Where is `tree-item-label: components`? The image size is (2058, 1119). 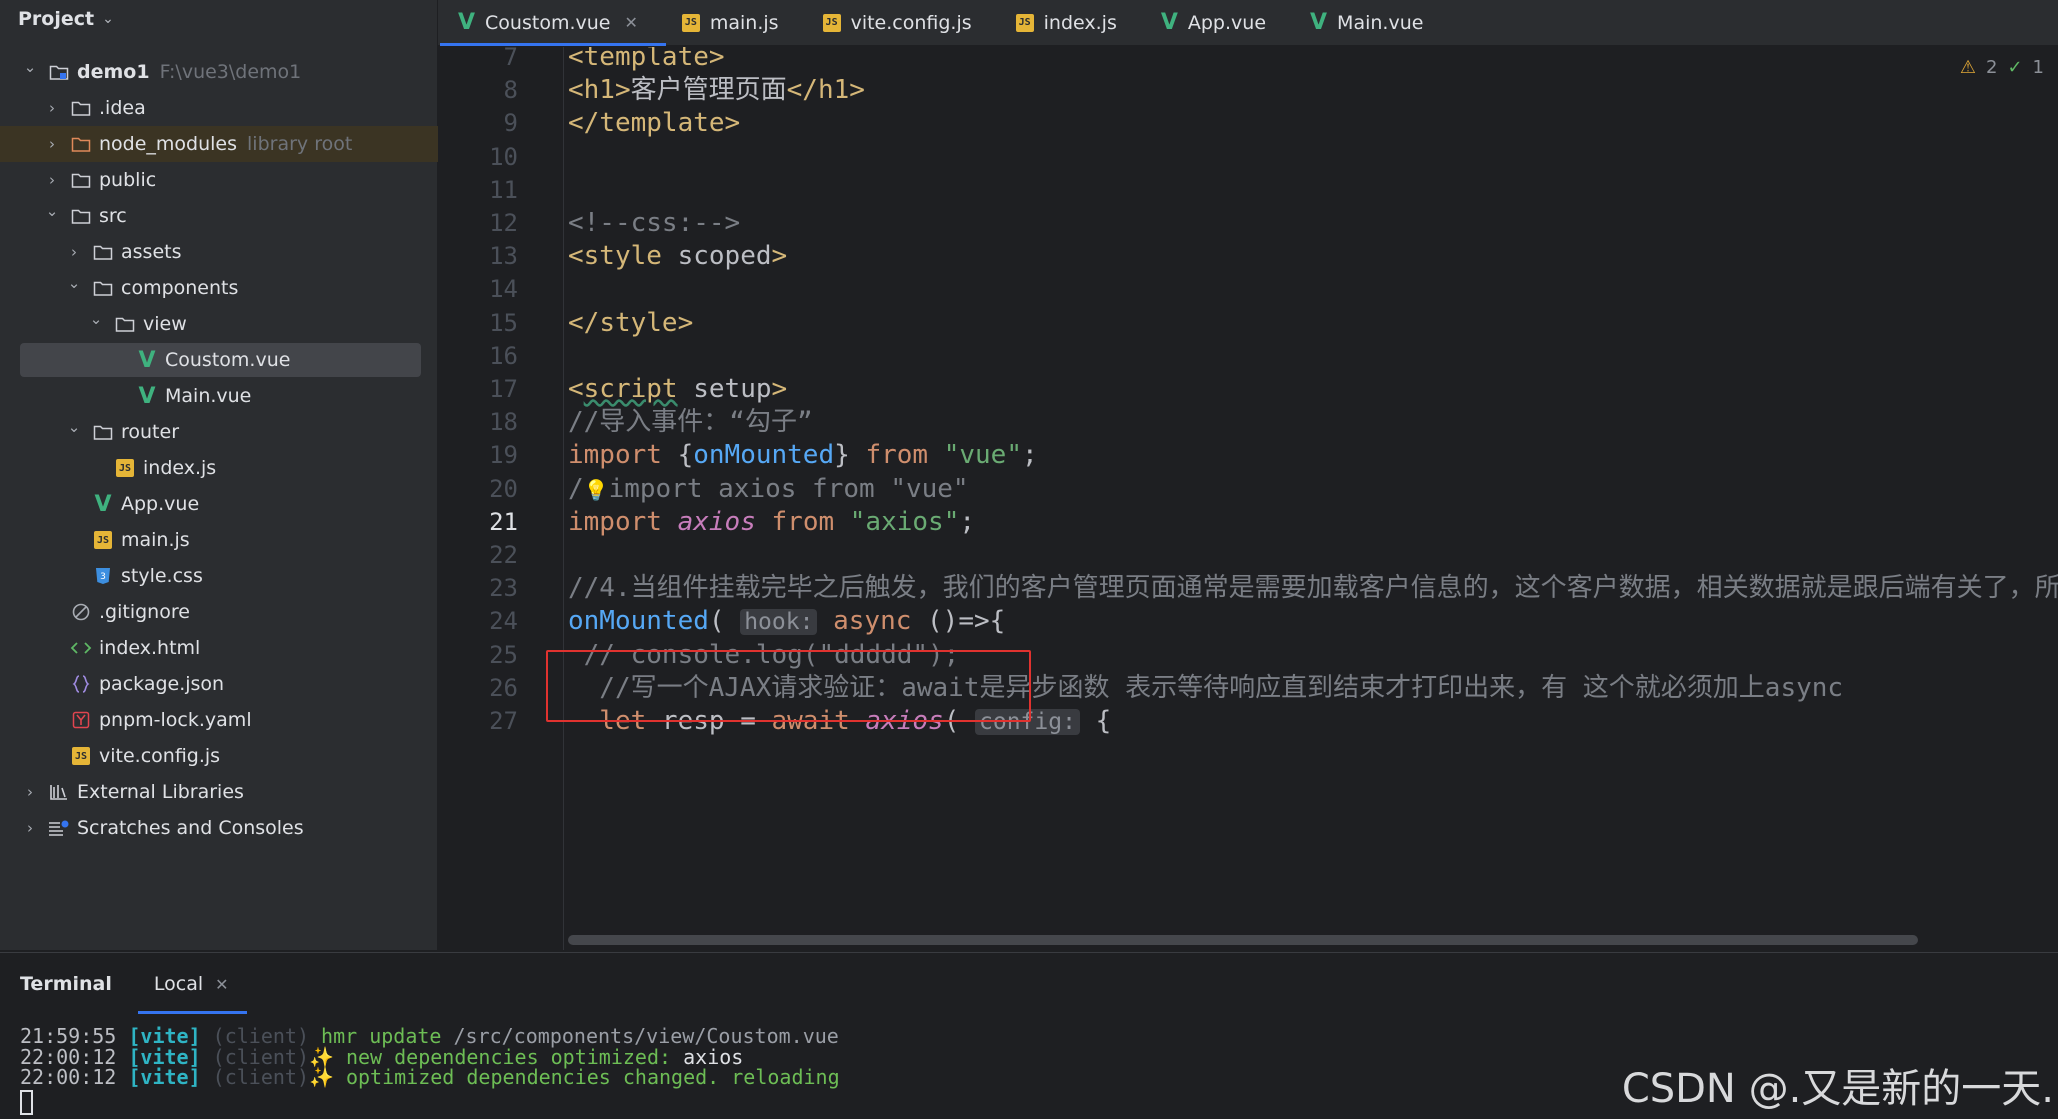
tree-item-label: components is located at coordinates (180, 288).